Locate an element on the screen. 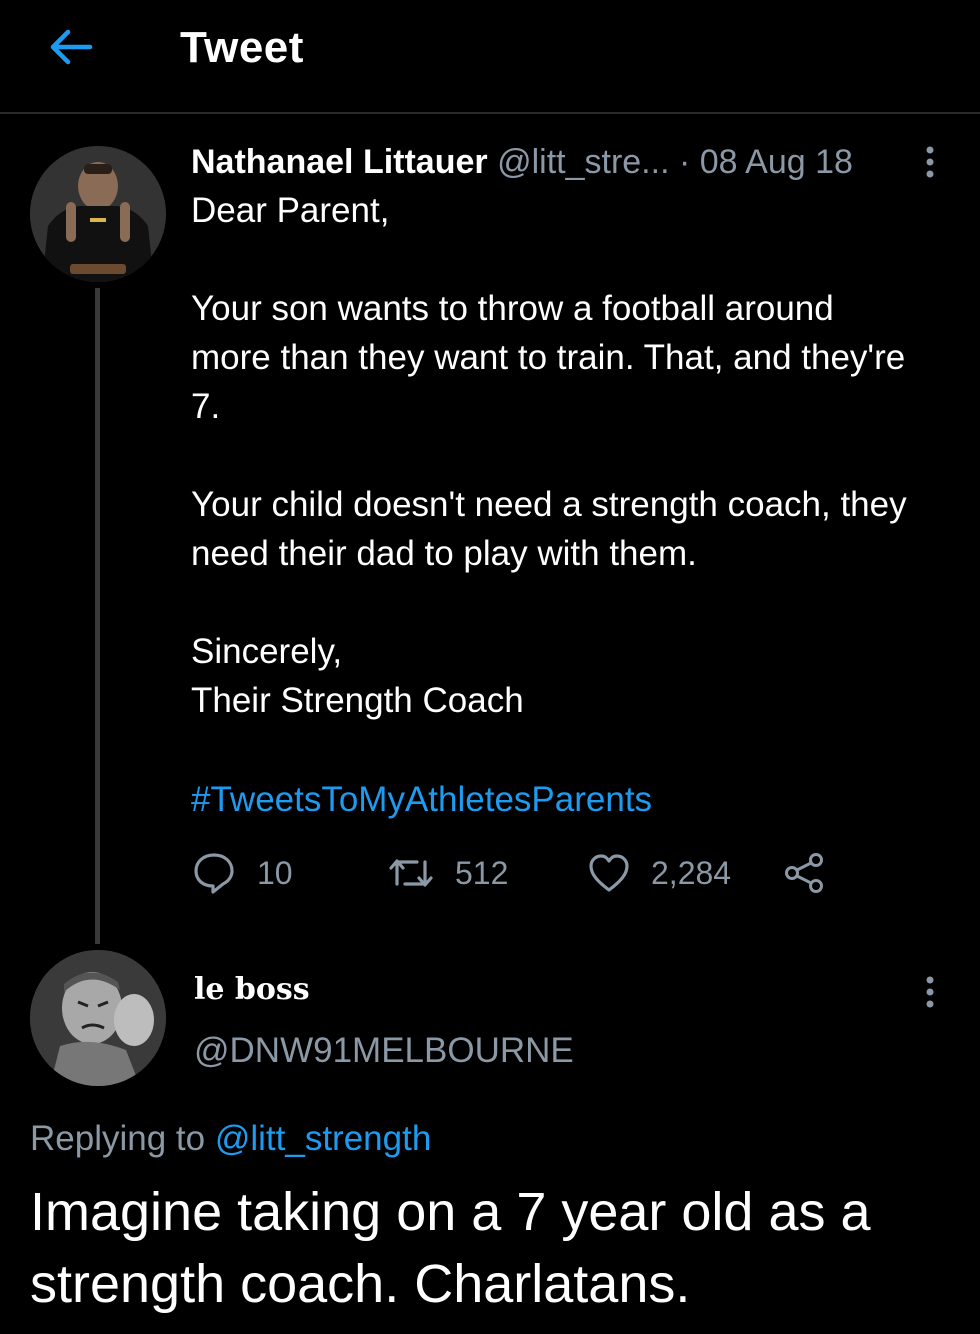 This screenshot has height=1334, width=980. replying-to: Replying to @litt_strength is located at coordinates (230, 1139).